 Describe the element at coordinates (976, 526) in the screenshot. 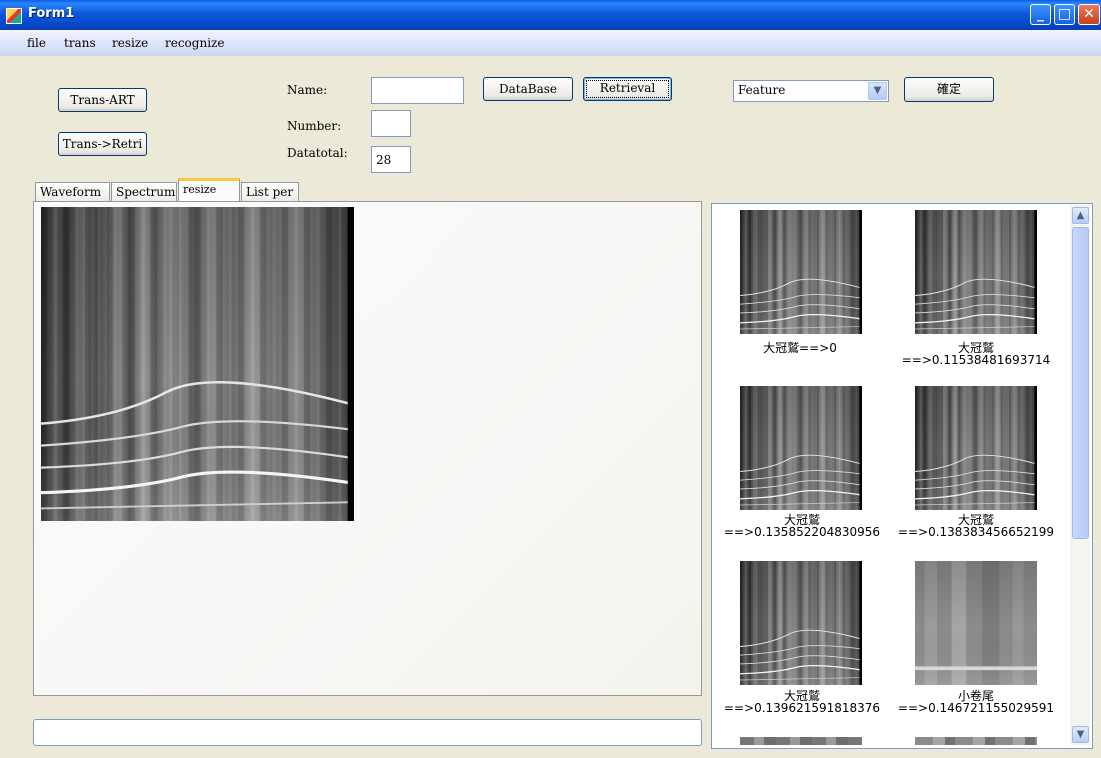

I see `result-caption: 大冠鷲 ==>0.138383456652199` at that location.